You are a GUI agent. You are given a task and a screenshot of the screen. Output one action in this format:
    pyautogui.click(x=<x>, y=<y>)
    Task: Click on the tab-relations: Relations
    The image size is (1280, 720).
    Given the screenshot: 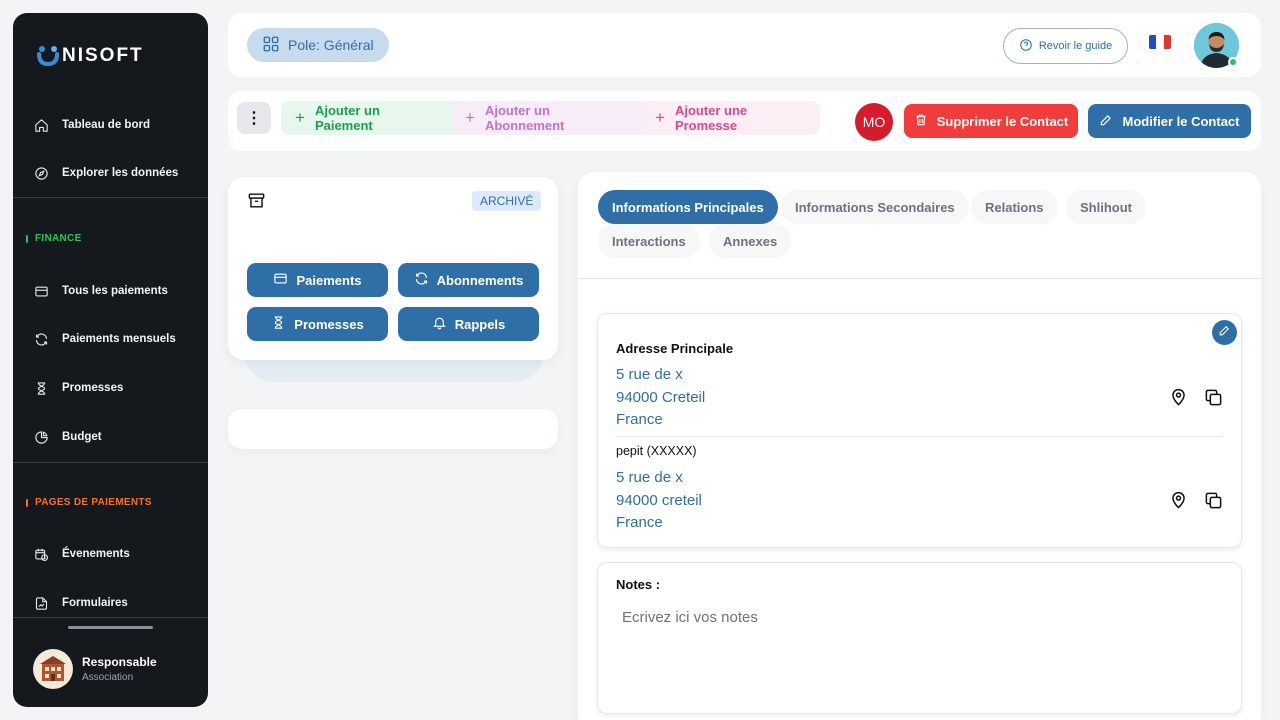 What is the action you would take?
    pyautogui.click(x=1014, y=207)
    